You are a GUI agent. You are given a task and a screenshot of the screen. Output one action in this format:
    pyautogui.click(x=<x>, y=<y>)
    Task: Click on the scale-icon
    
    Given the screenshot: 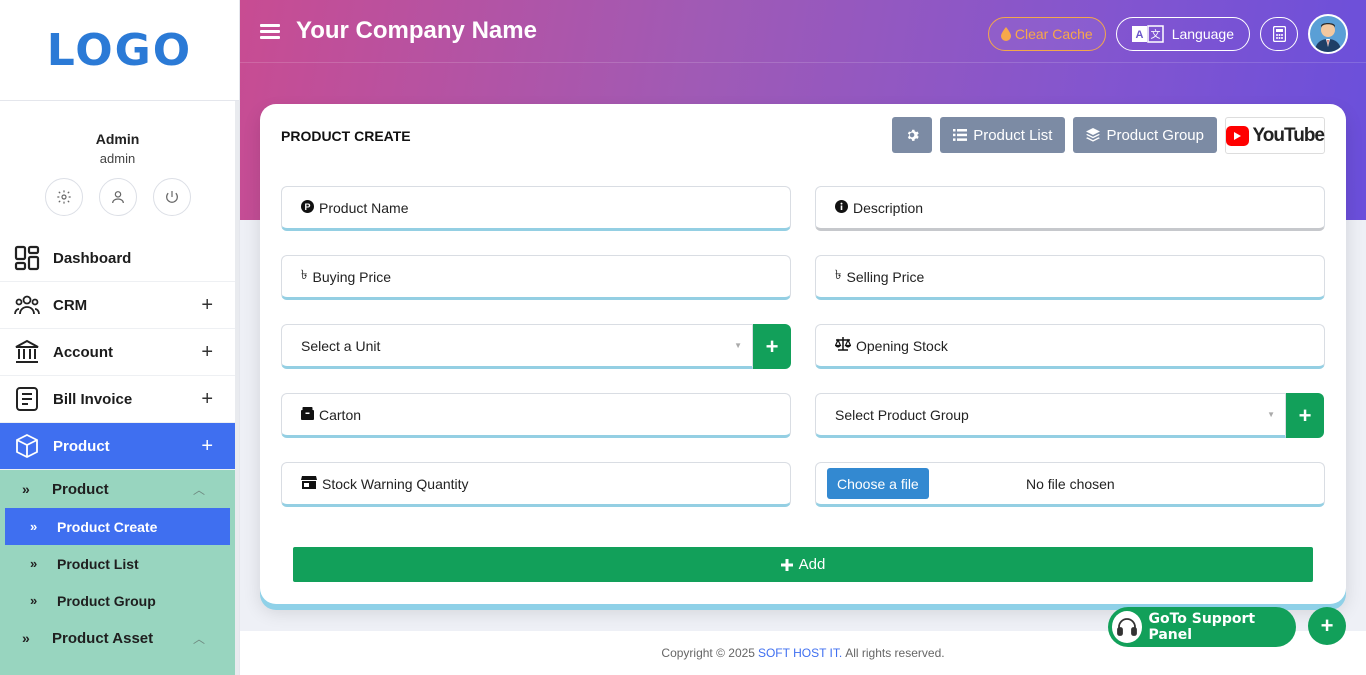 What is the action you would take?
    pyautogui.click(x=843, y=345)
    